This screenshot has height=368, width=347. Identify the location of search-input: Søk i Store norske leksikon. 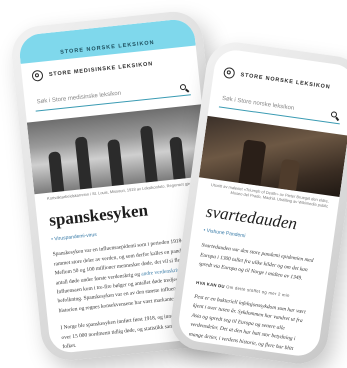
(258, 104).